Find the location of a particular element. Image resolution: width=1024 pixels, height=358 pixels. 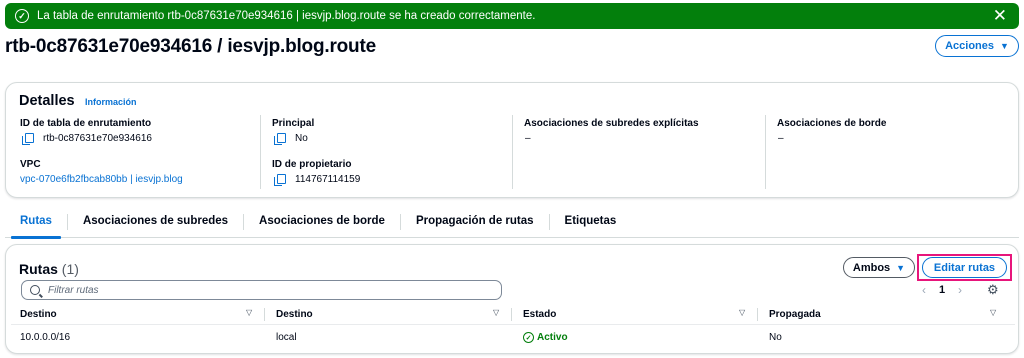

main-value: No is located at coordinates (291, 139).